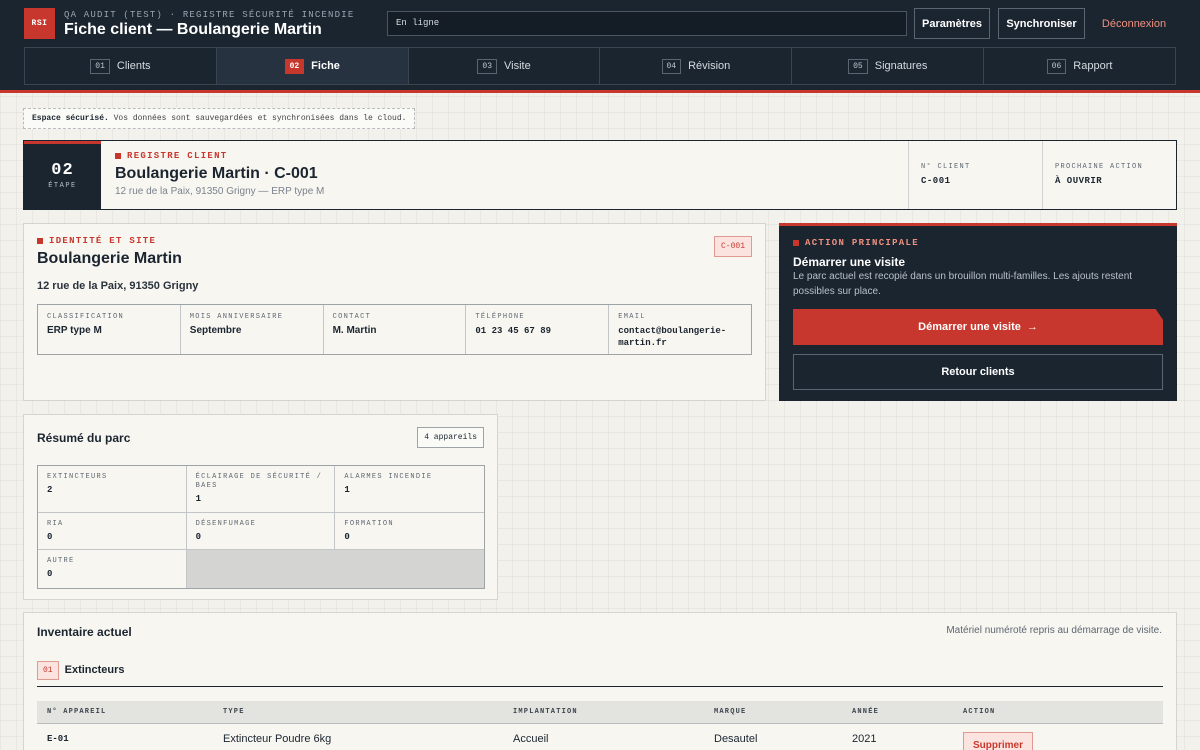  Describe the element at coordinates (216, 173) in the screenshot. I see `banner-title: Boulangerie Martin · C-001` at that location.